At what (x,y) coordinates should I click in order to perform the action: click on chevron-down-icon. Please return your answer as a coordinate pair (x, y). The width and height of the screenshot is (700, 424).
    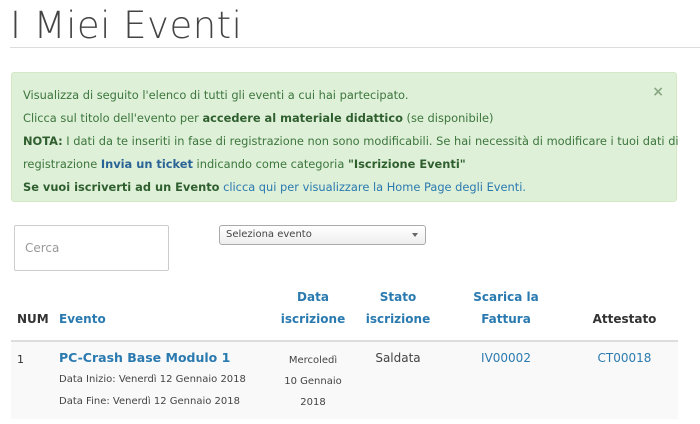
    Looking at the image, I should click on (415, 235).